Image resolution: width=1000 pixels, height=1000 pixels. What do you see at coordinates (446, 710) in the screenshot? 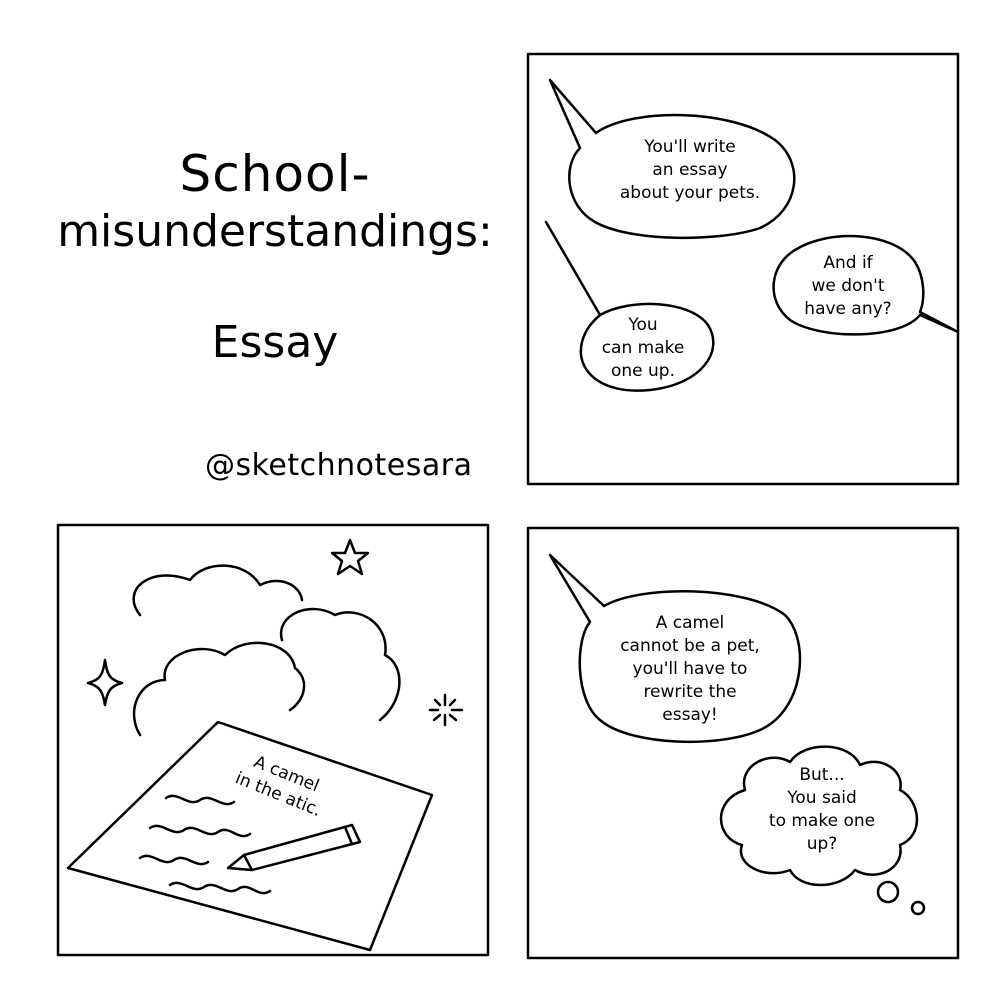
I see `twinkle-icon` at bounding box center [446, 710].